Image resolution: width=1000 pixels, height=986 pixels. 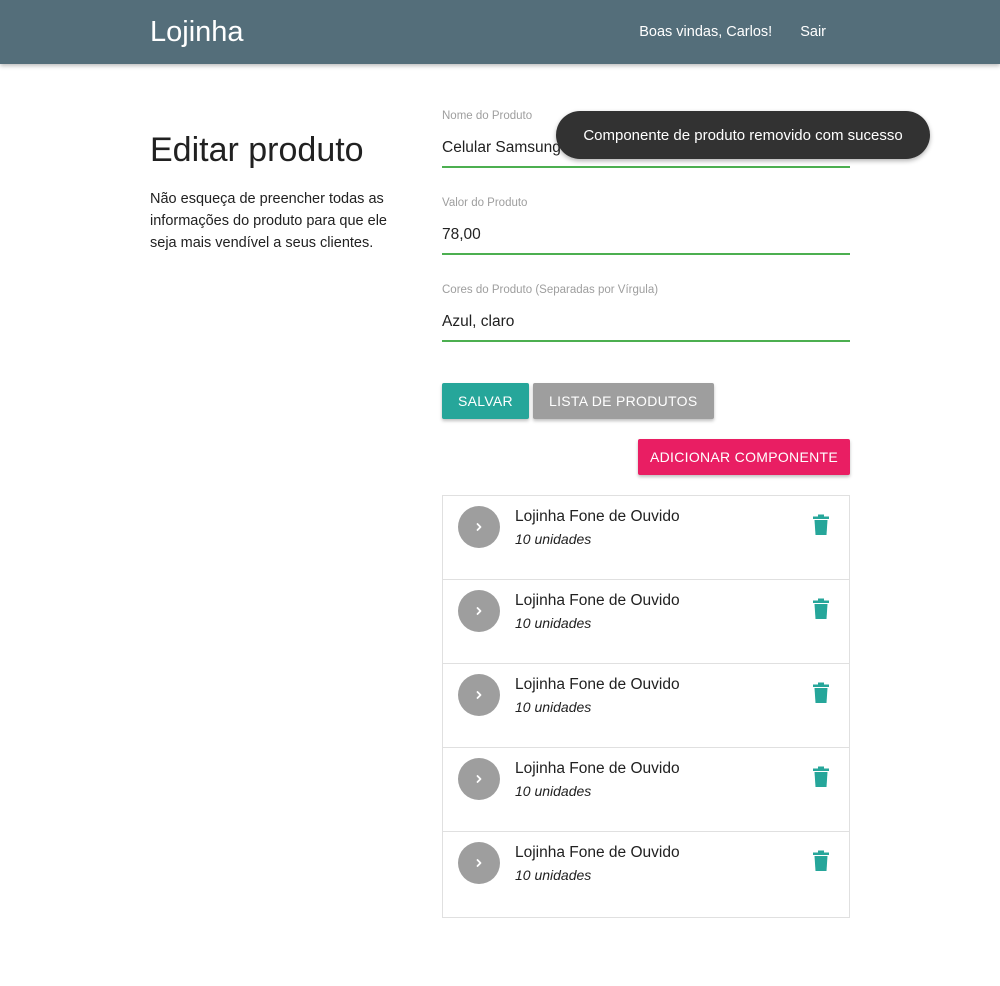 I want to click on product-colors-label: Cores do Produto (Separadas por Vírgula), so click(x=550, y=290).